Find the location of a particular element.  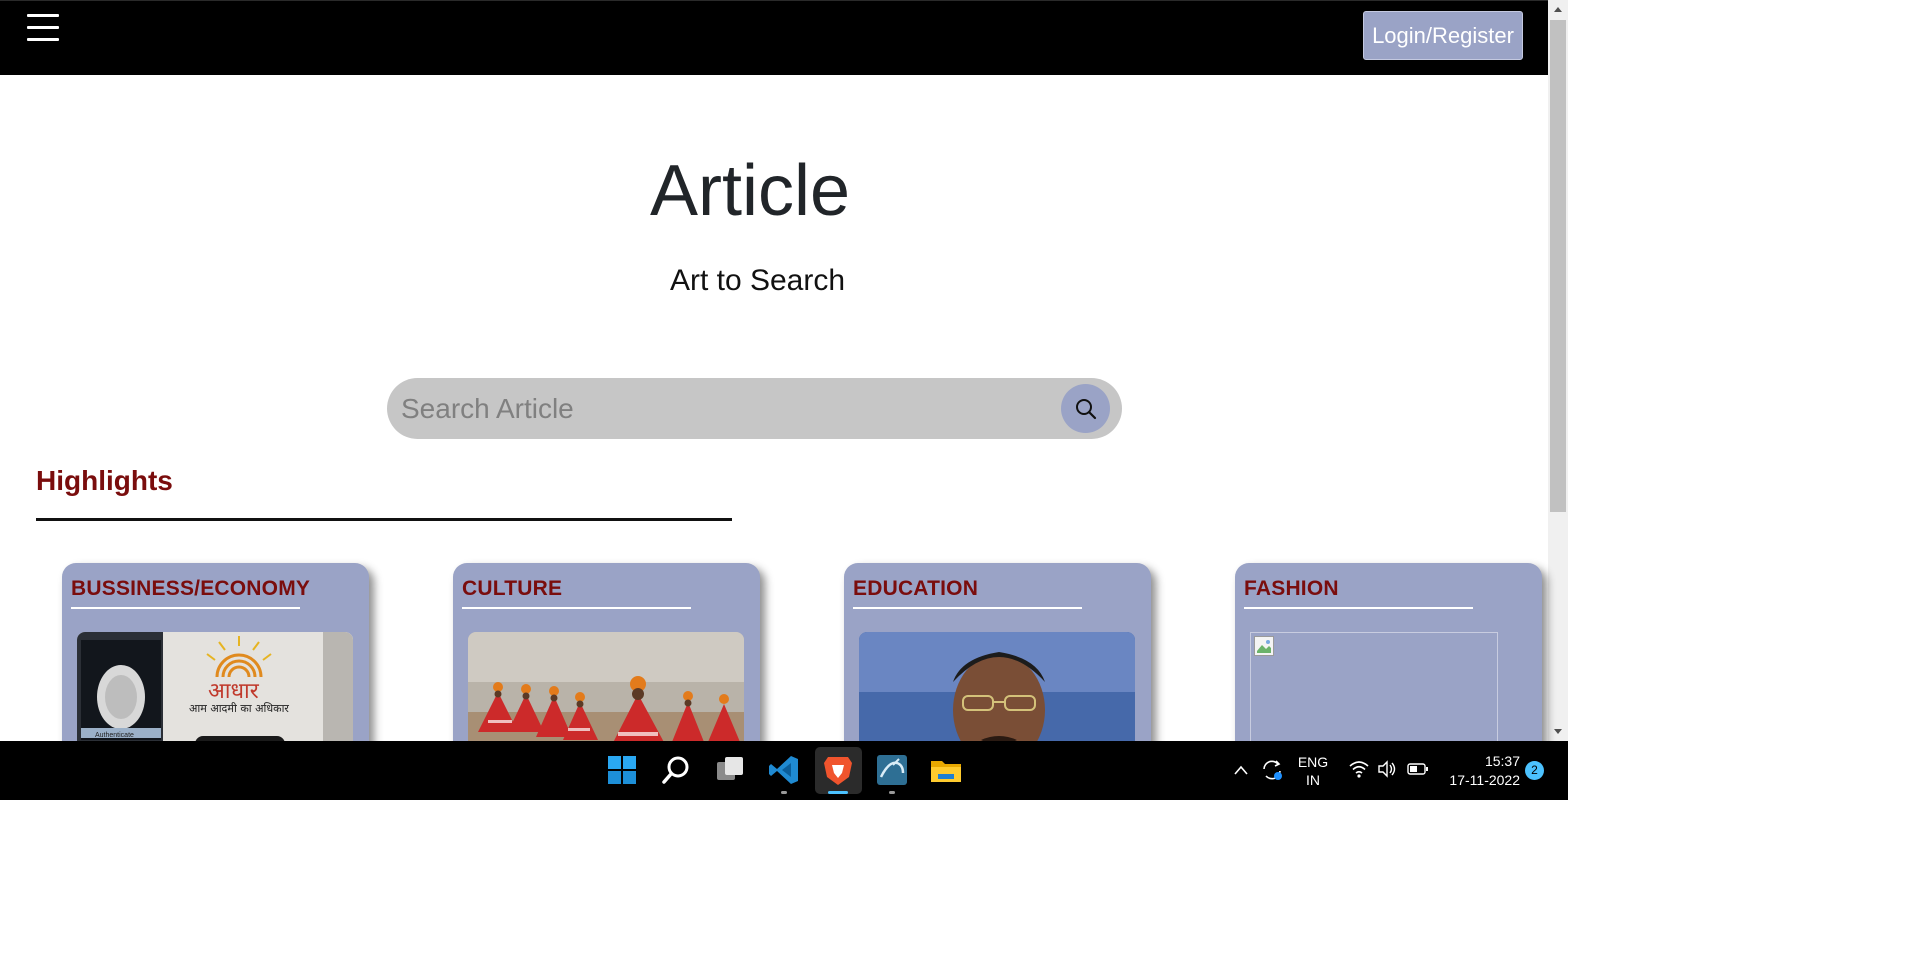

clock-date: 17-11-2022 is located at coordinates (1484, 780).